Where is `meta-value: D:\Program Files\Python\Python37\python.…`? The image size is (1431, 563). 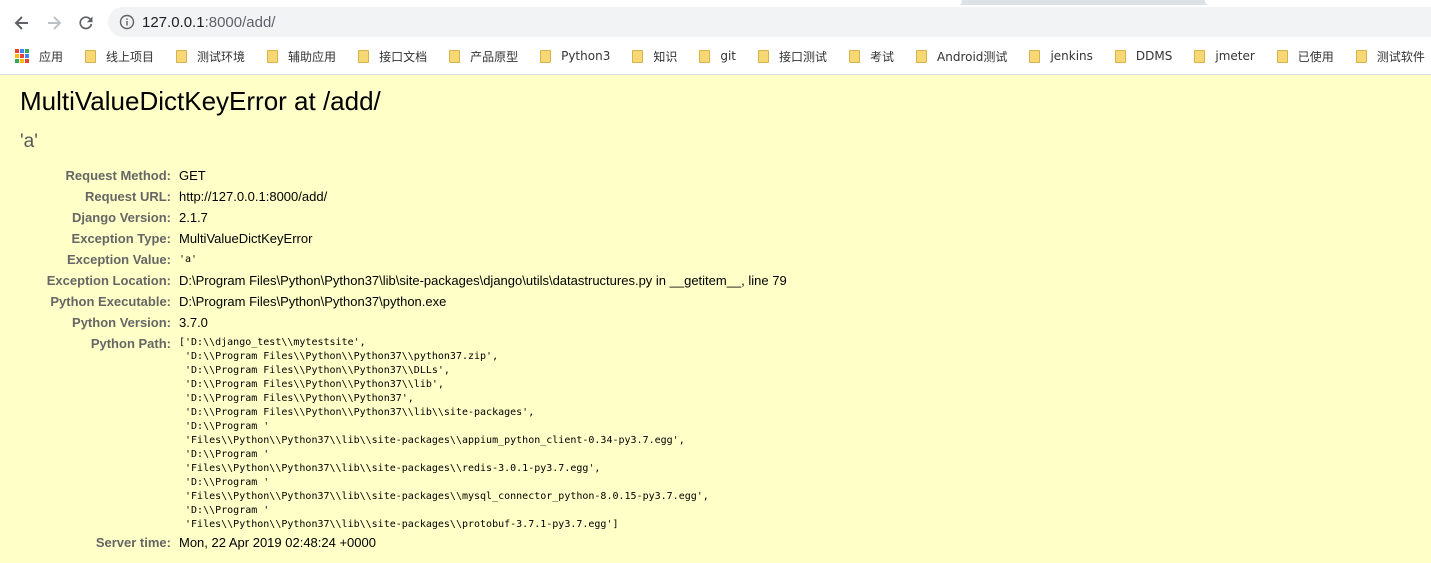
meta-value: D:\Program Files\Python\Python37\python.… is located at coordinates (313, 301).